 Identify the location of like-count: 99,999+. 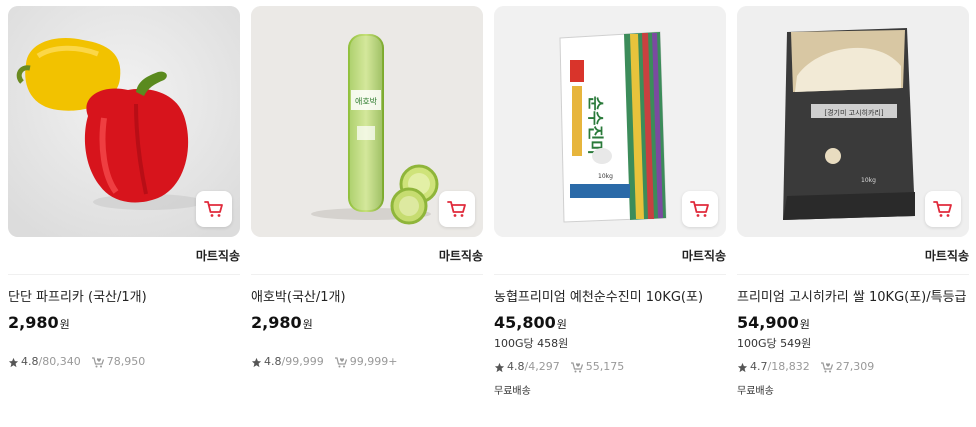
(373, 361).